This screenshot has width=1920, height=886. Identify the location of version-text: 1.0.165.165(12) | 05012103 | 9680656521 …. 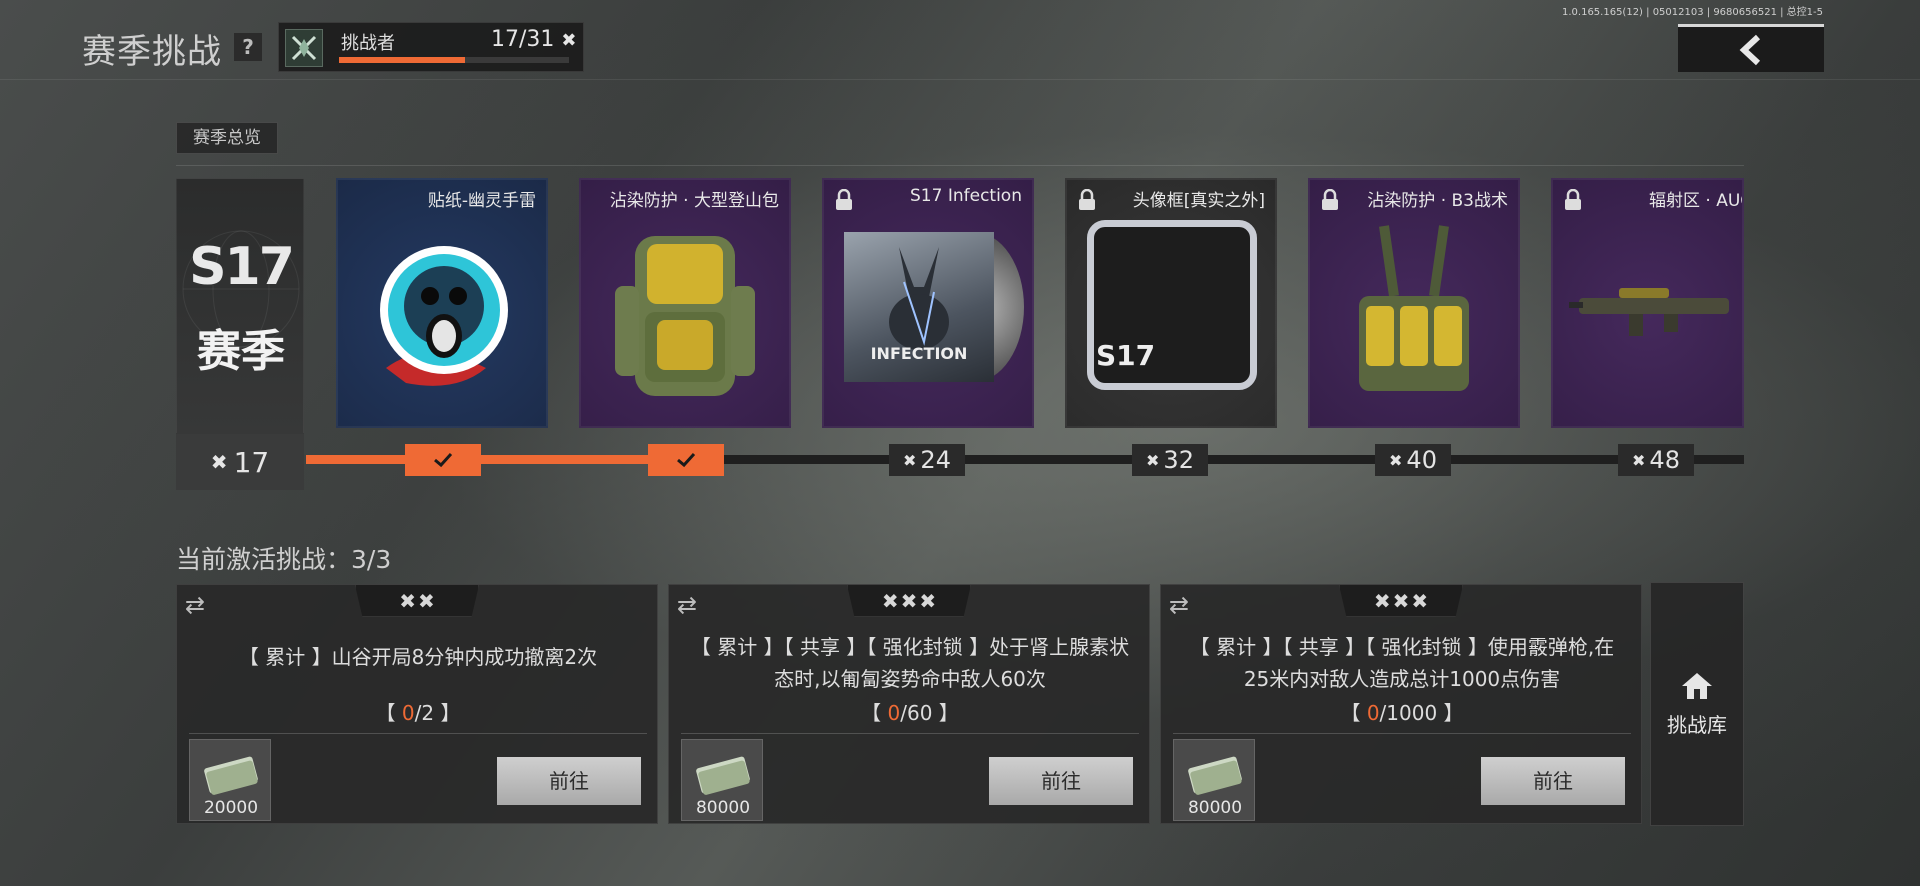
(1692, 12).